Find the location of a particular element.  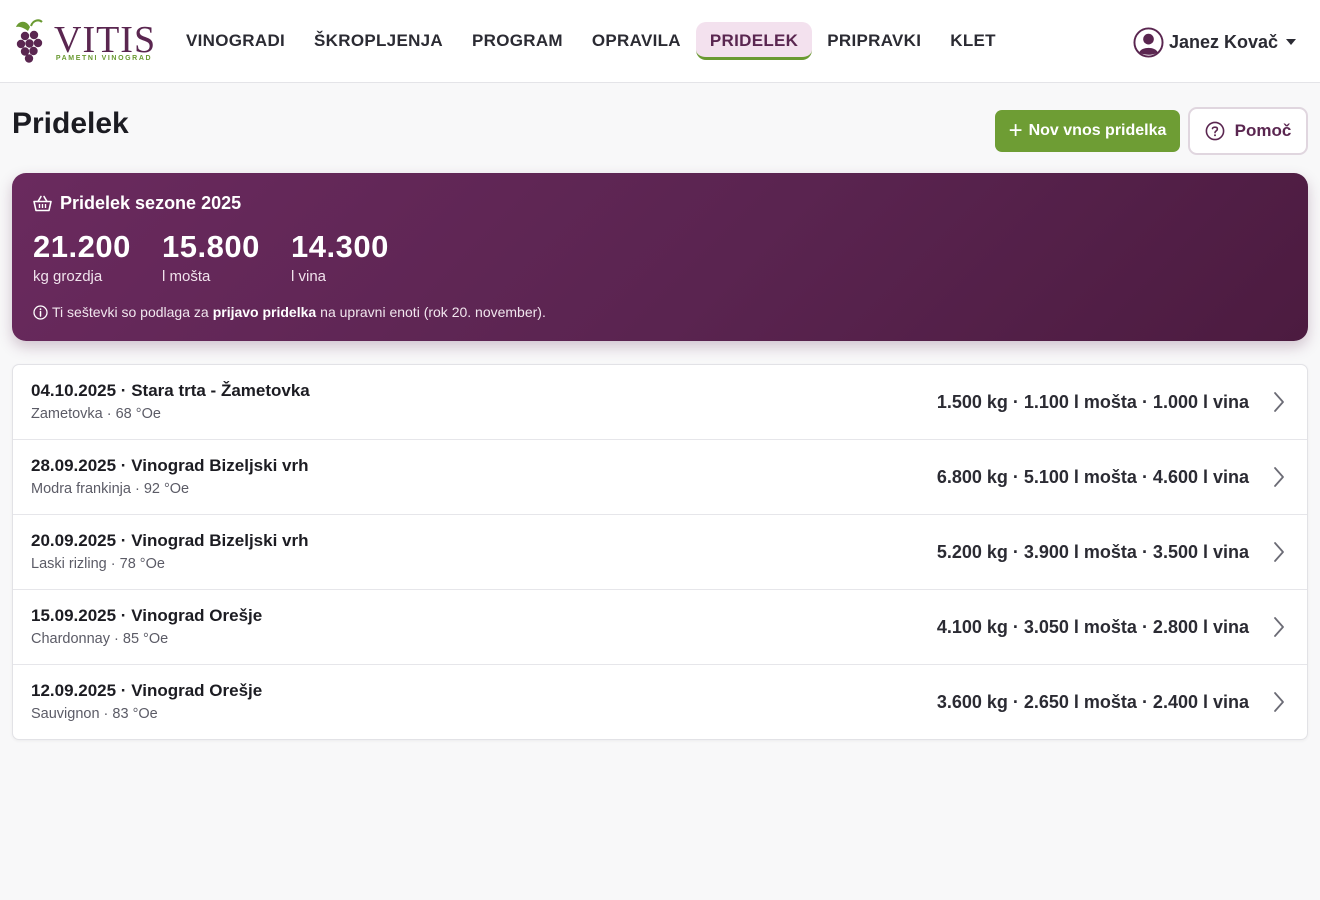

season-summary-title: Pridelek sezone 2025 is located at coordinates (151, 203).